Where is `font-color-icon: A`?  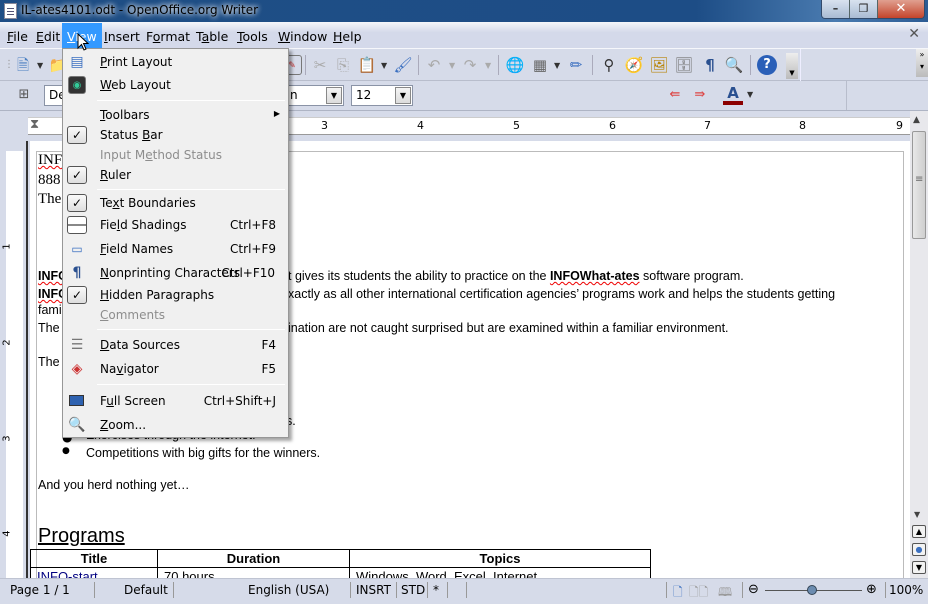 font-color-icon: A is located at coordinates (733, 94).